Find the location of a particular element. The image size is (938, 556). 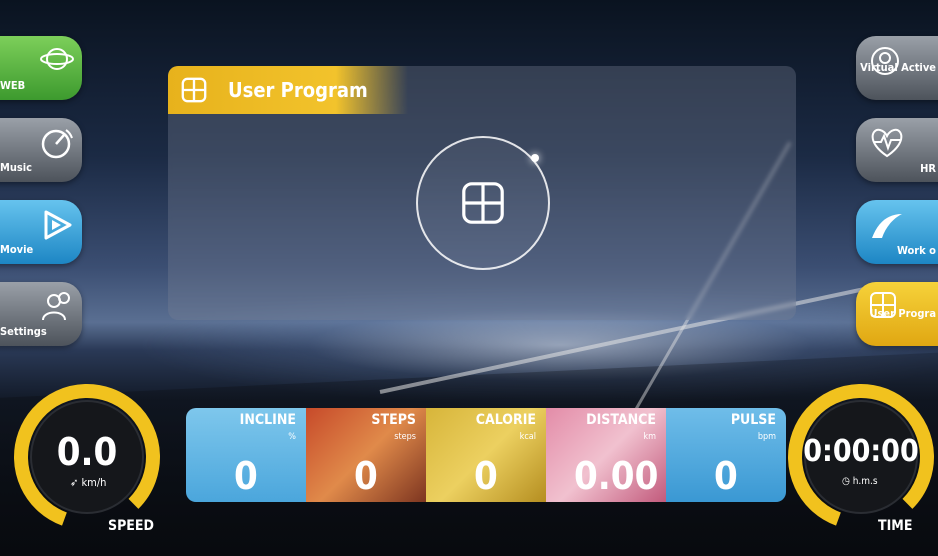

user-settings-icon is located at coordinates (56, 306).